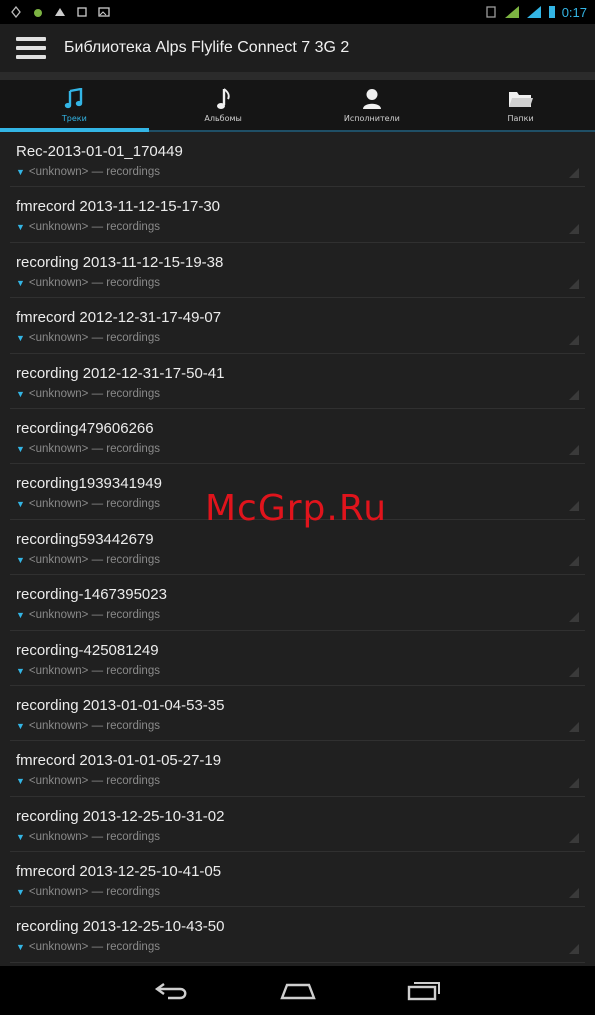 This screenshot has height=1015, width=595. I want to click on tab-tracks-label: Треки, so click(74, 118).